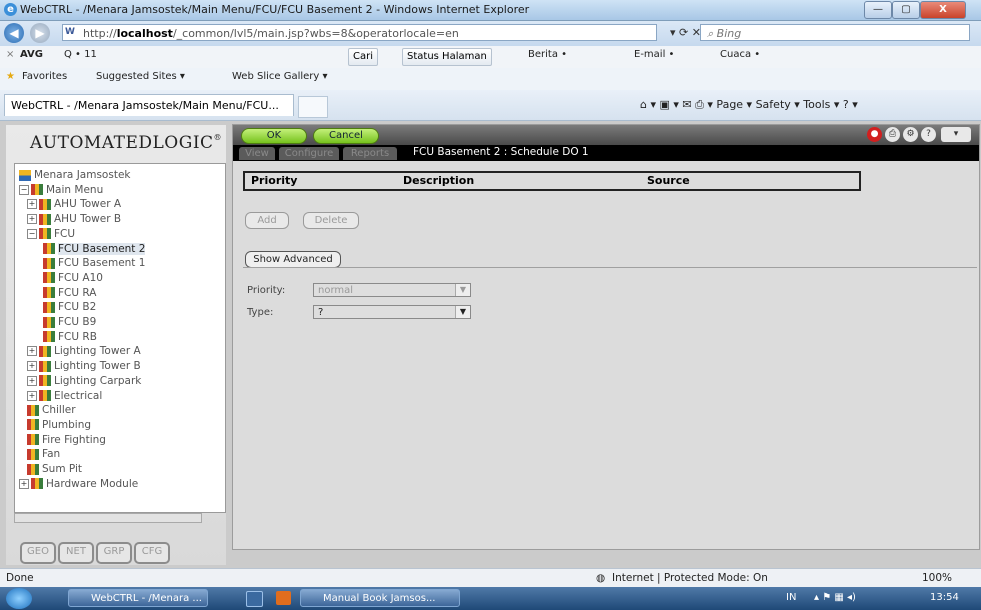 The image size is (981, 610). Describe the element at coordinates (140, 76) in the screenshot. I see `suggested-sites-link: Suggested Sites ▾` at that location.